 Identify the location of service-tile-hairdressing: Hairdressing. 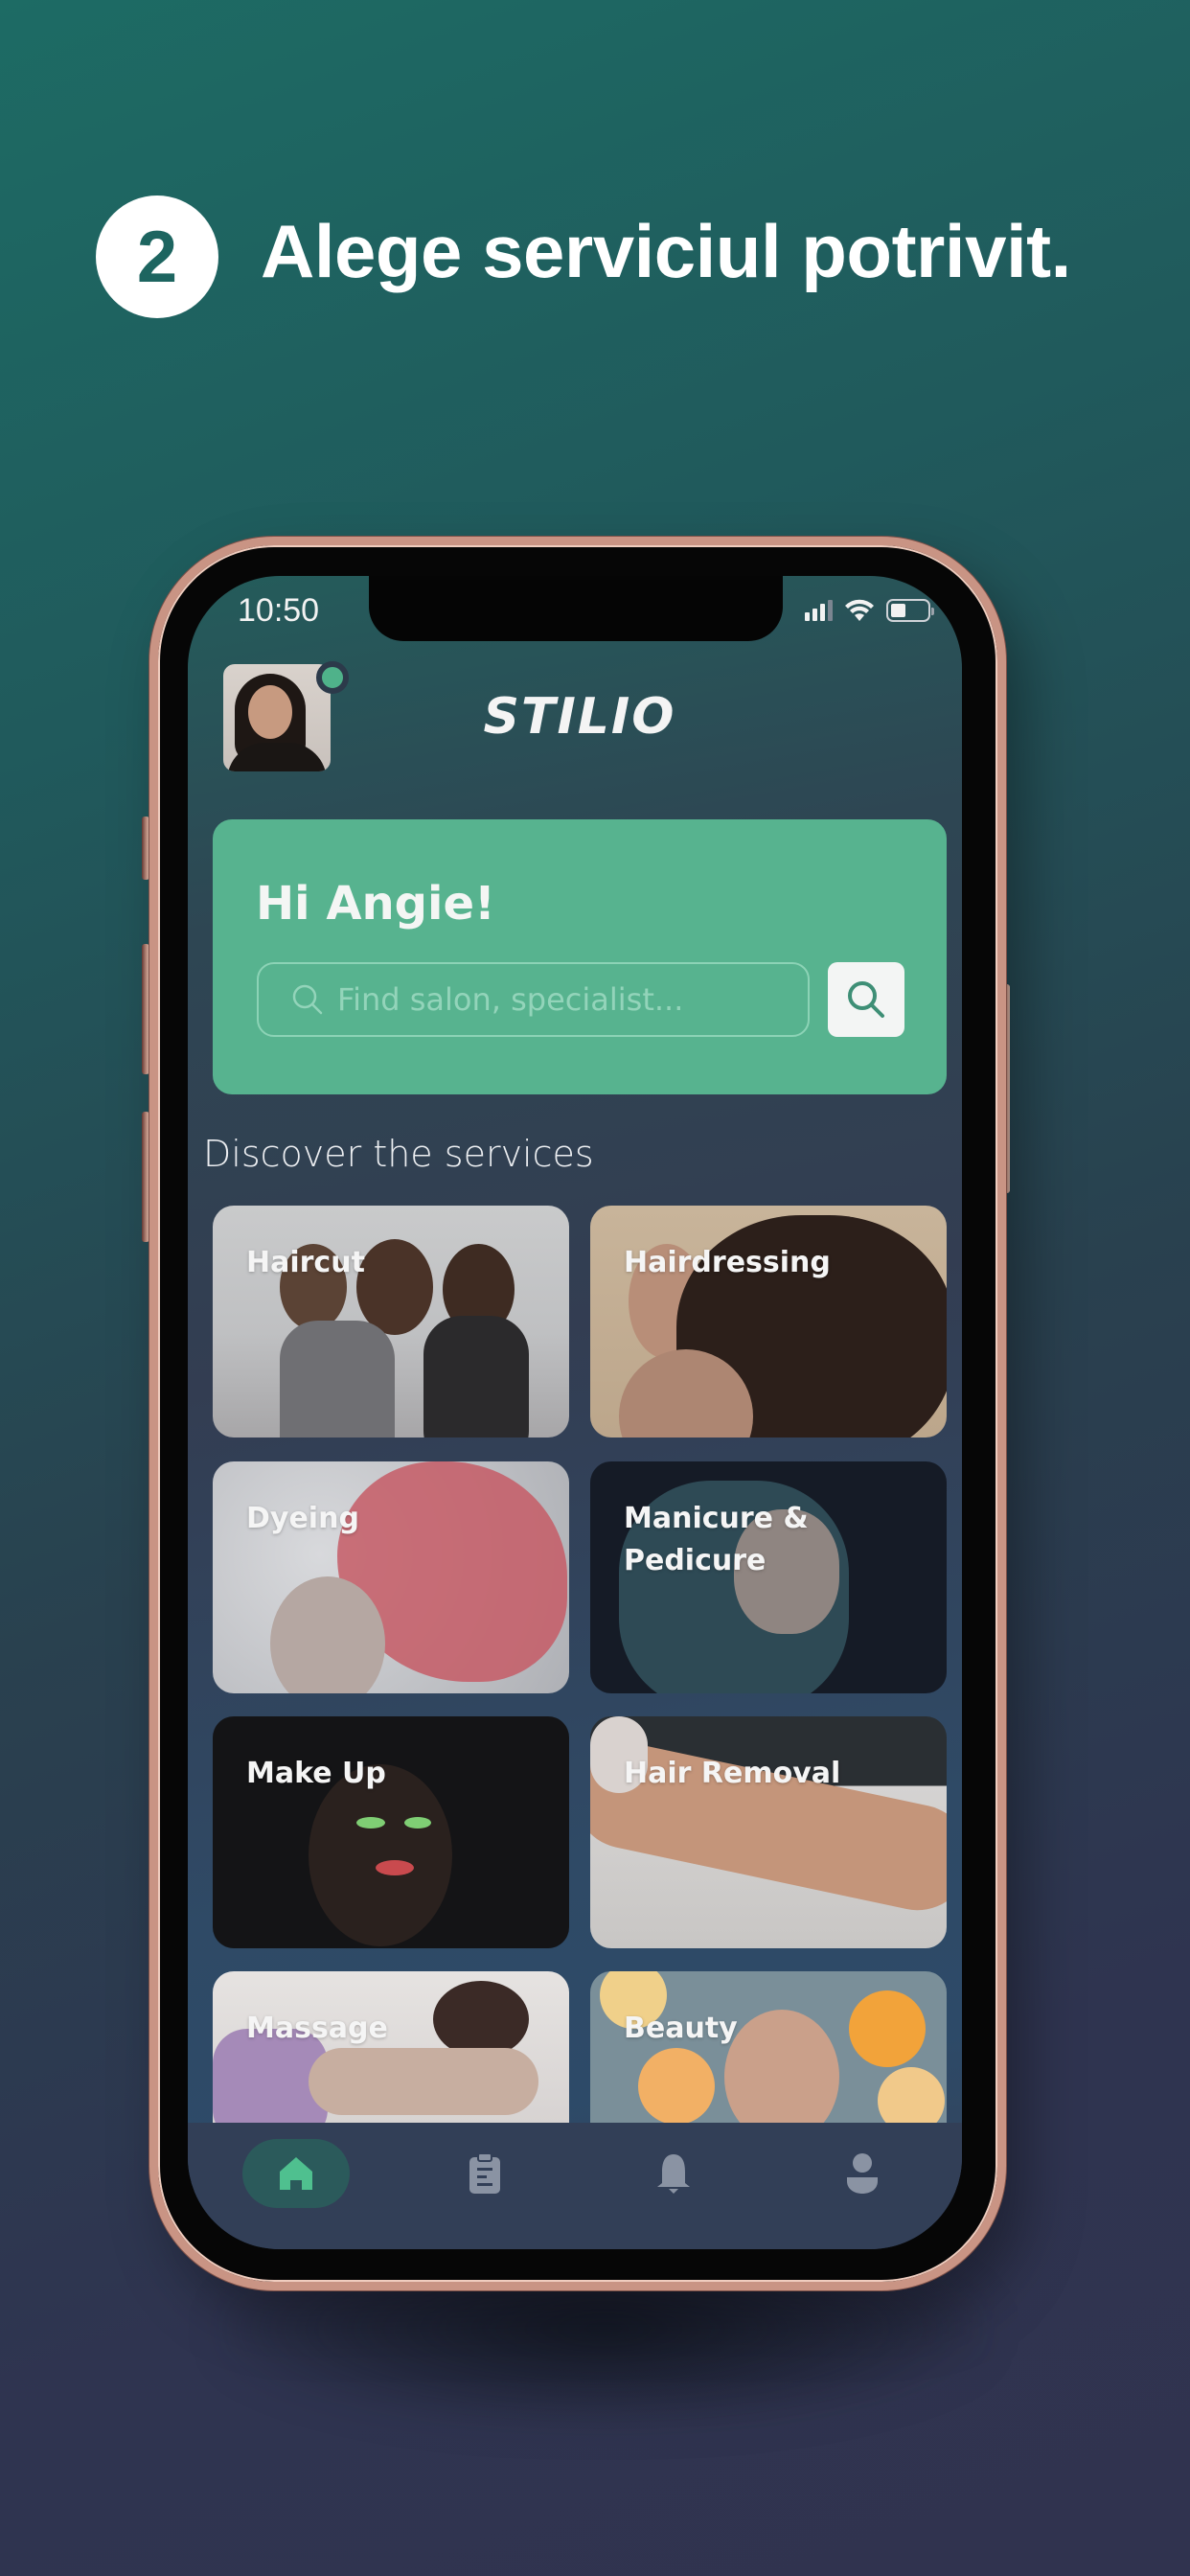
(769, 1322).